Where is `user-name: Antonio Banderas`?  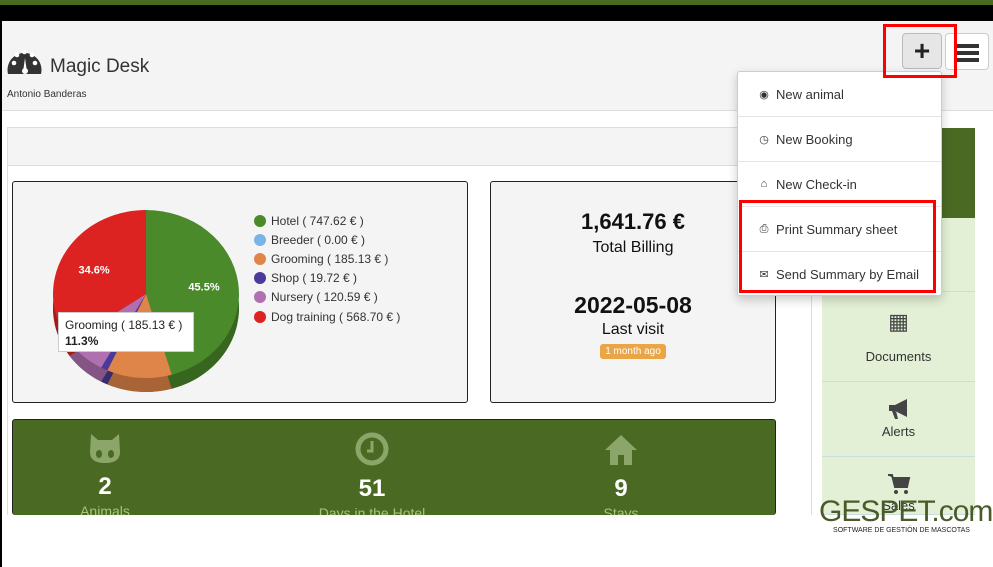
user-name: Antonio Banderas is located at coordinates (47, 94).